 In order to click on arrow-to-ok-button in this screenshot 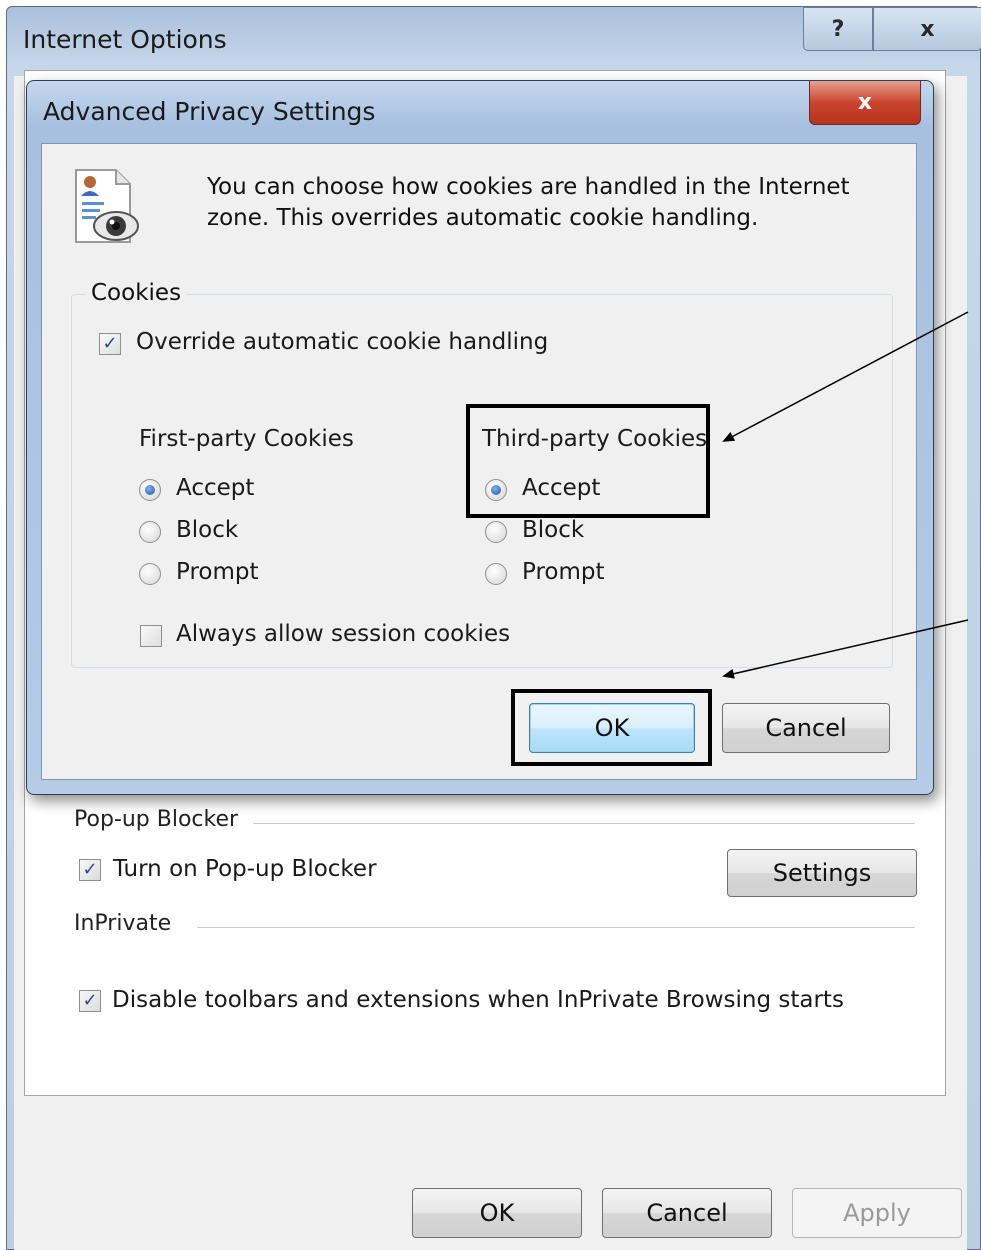, I will do `click(845, 649)`.